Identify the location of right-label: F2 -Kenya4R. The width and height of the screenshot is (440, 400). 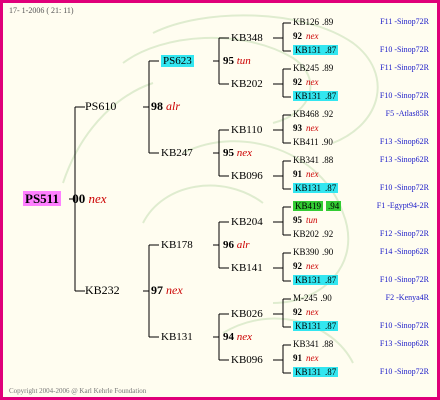
(407, 297).